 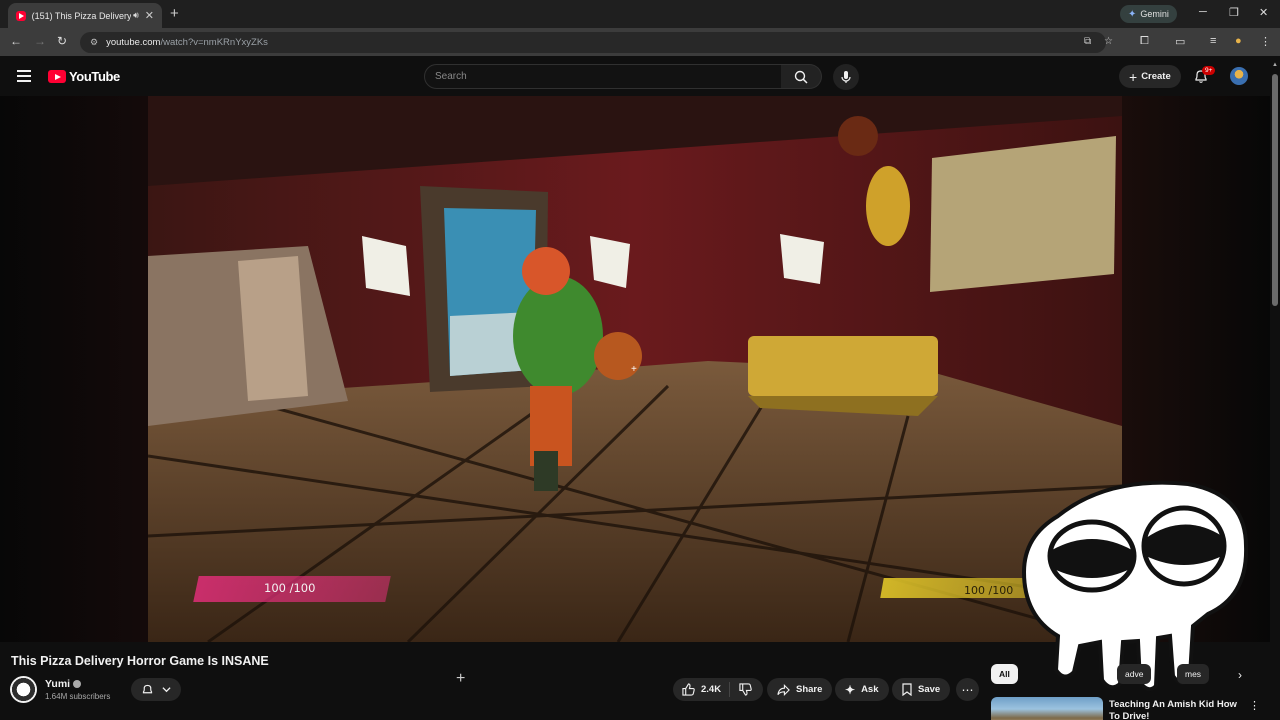 I want to click on create-button: + Create, so click(x=1150, y=76).